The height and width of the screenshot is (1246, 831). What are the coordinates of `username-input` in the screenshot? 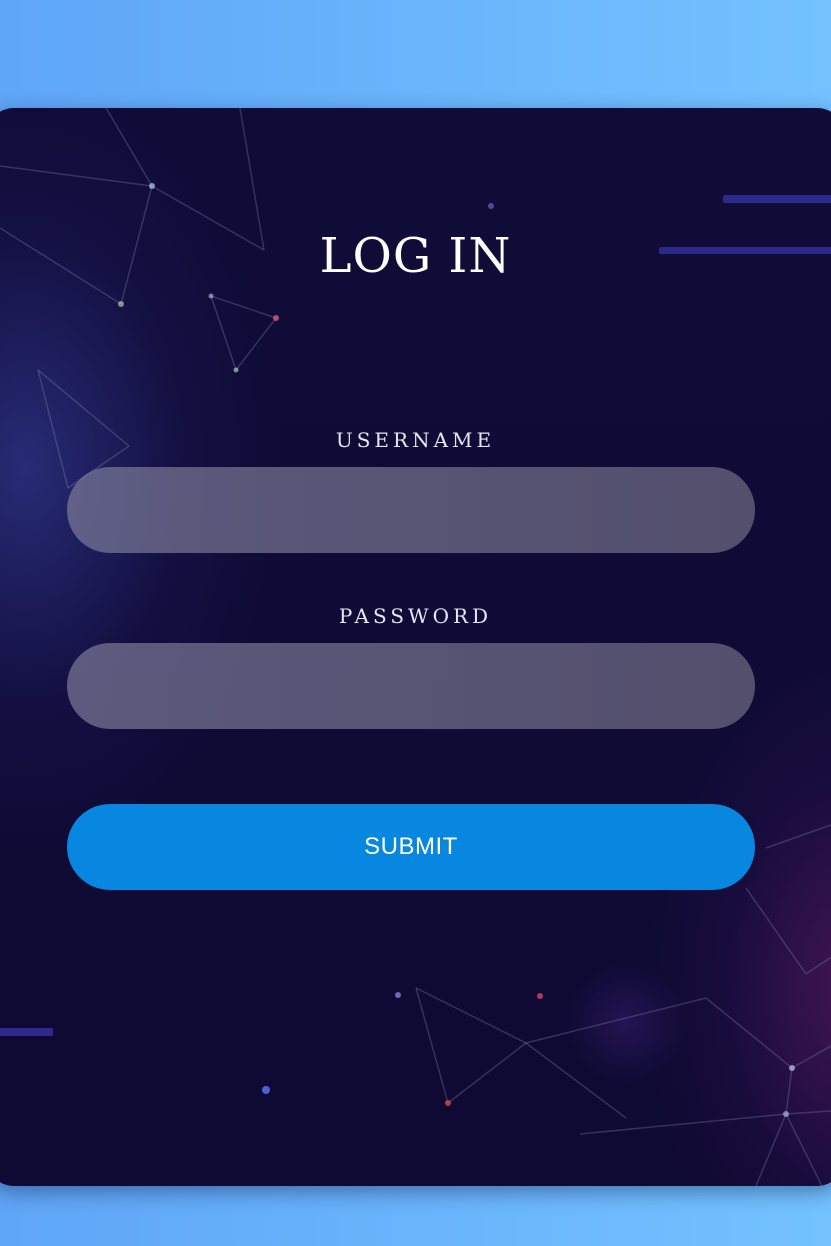 It's located at (411, 510).